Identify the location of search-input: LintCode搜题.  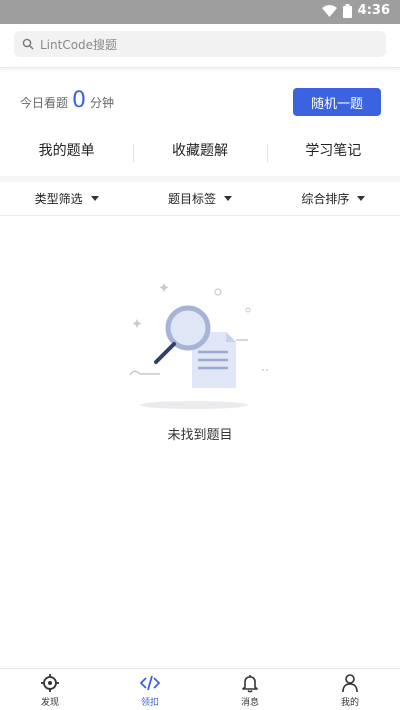
(200, 44).